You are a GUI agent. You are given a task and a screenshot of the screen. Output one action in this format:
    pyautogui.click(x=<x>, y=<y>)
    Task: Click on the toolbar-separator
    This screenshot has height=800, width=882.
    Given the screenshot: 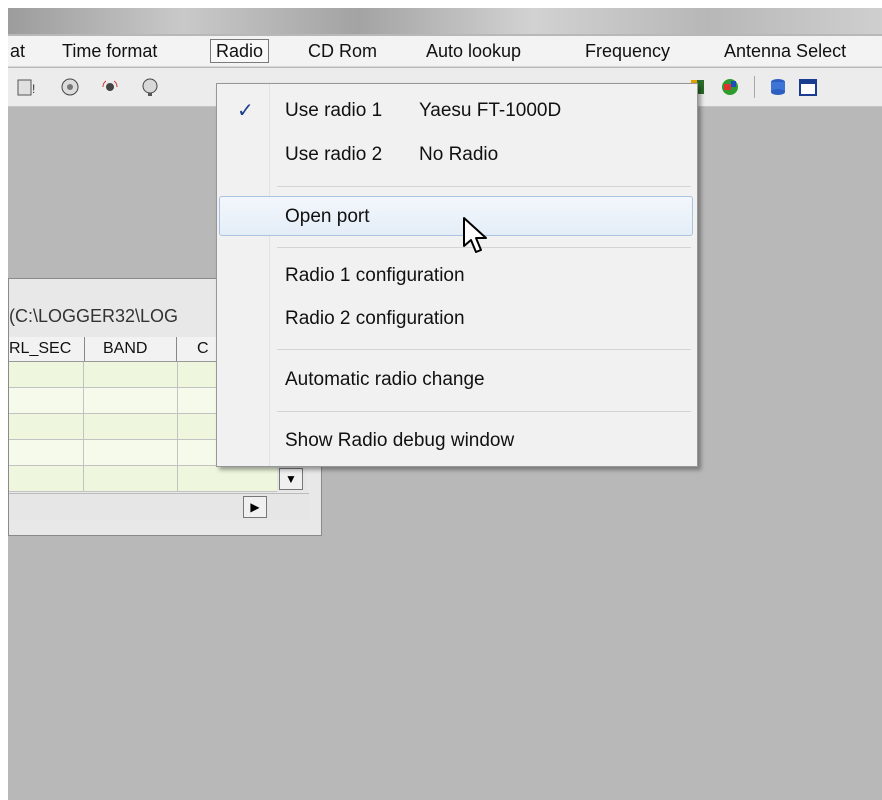 What is the action you would take?
    pyautogui.click(x=754, y=87)
    